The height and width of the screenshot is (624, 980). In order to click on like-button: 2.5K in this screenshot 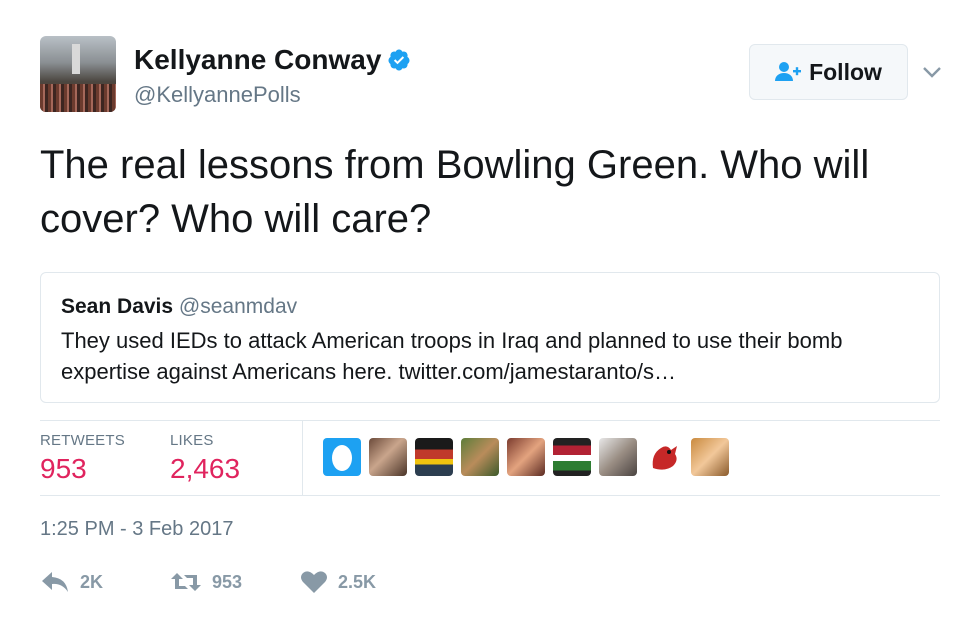, I will do `click(365, 582)`.